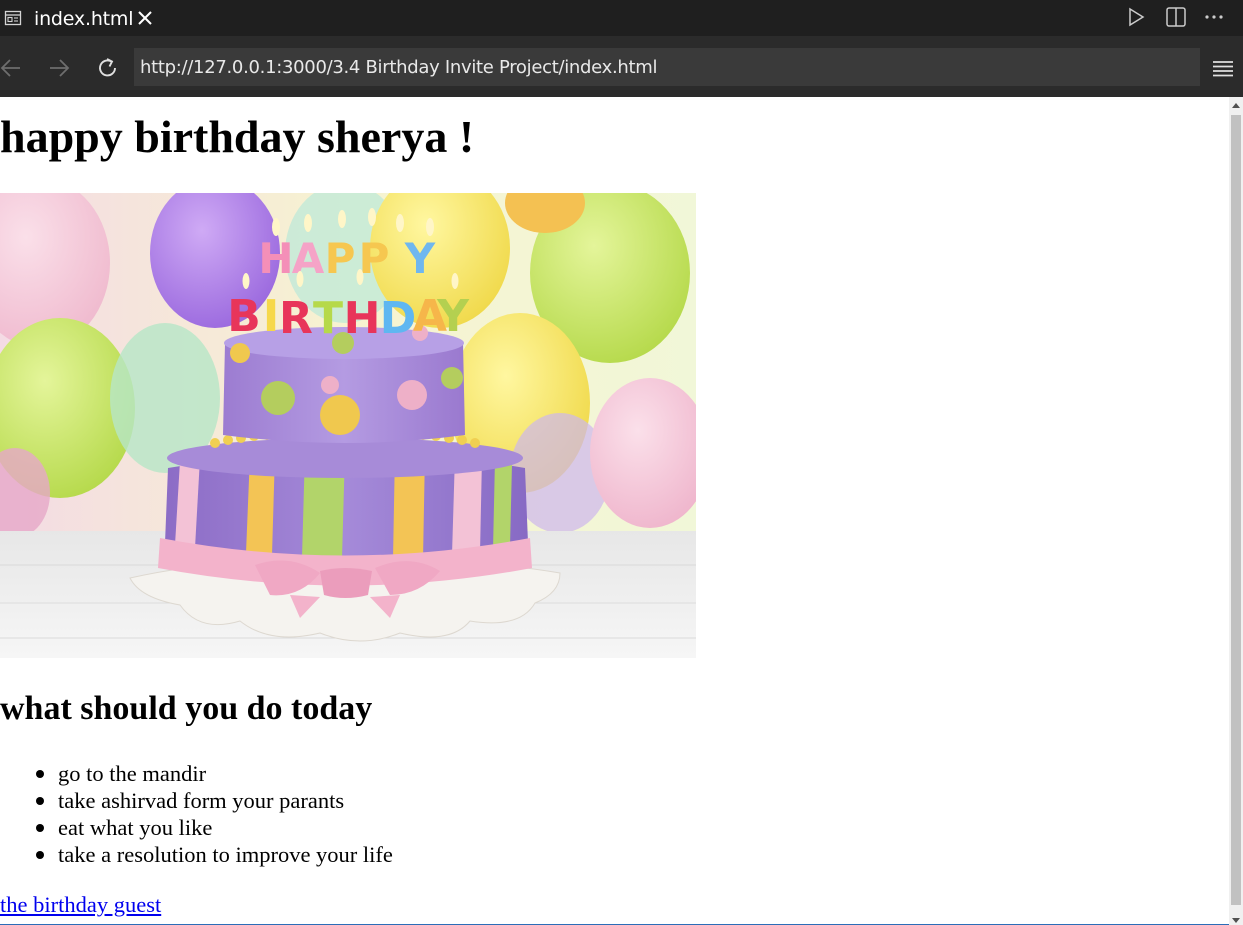  Describe the element at coordinates (145, 18) in the screenshot. I see `close-icon` at that location.